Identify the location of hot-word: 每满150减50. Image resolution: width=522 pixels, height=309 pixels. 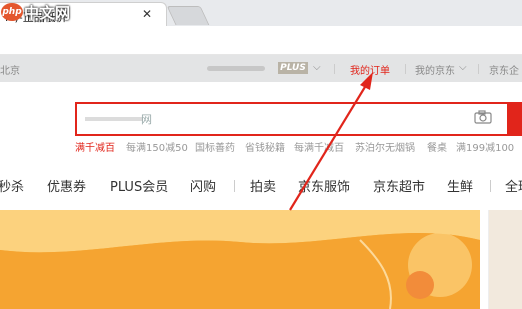
(157, 146).